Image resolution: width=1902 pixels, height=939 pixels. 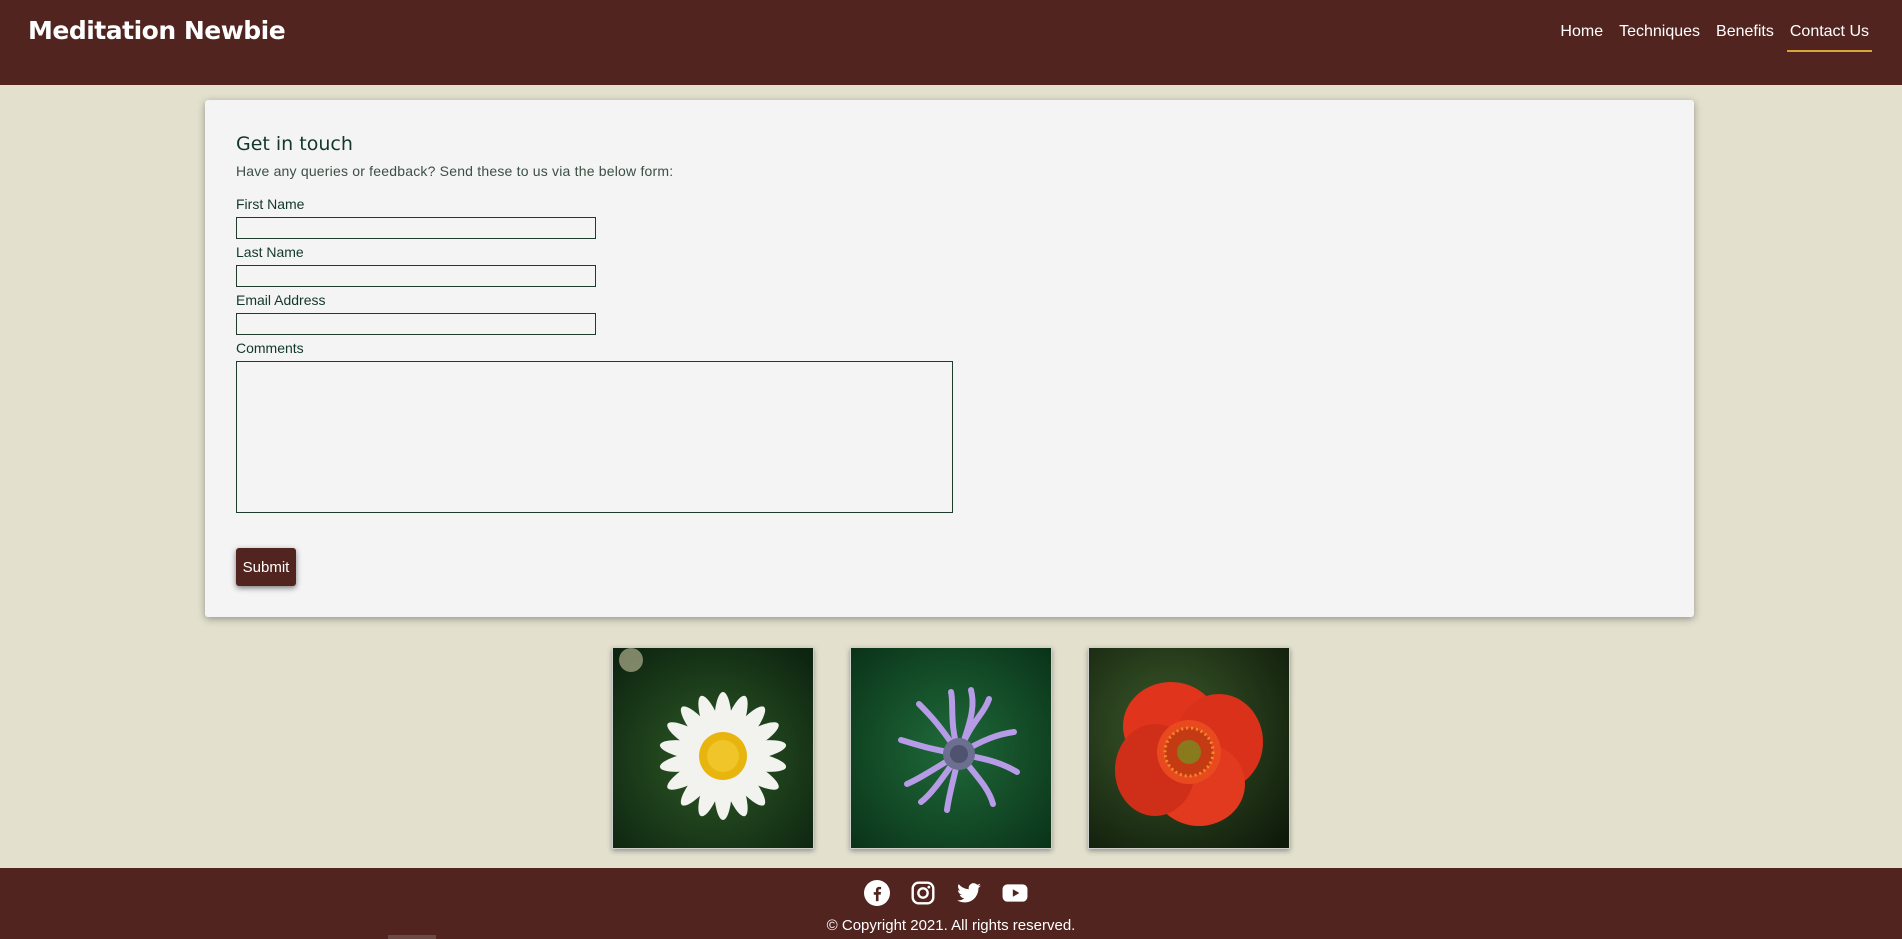 I want to click on site-brand: Meditation Newbie, so click(x=157, y=30).